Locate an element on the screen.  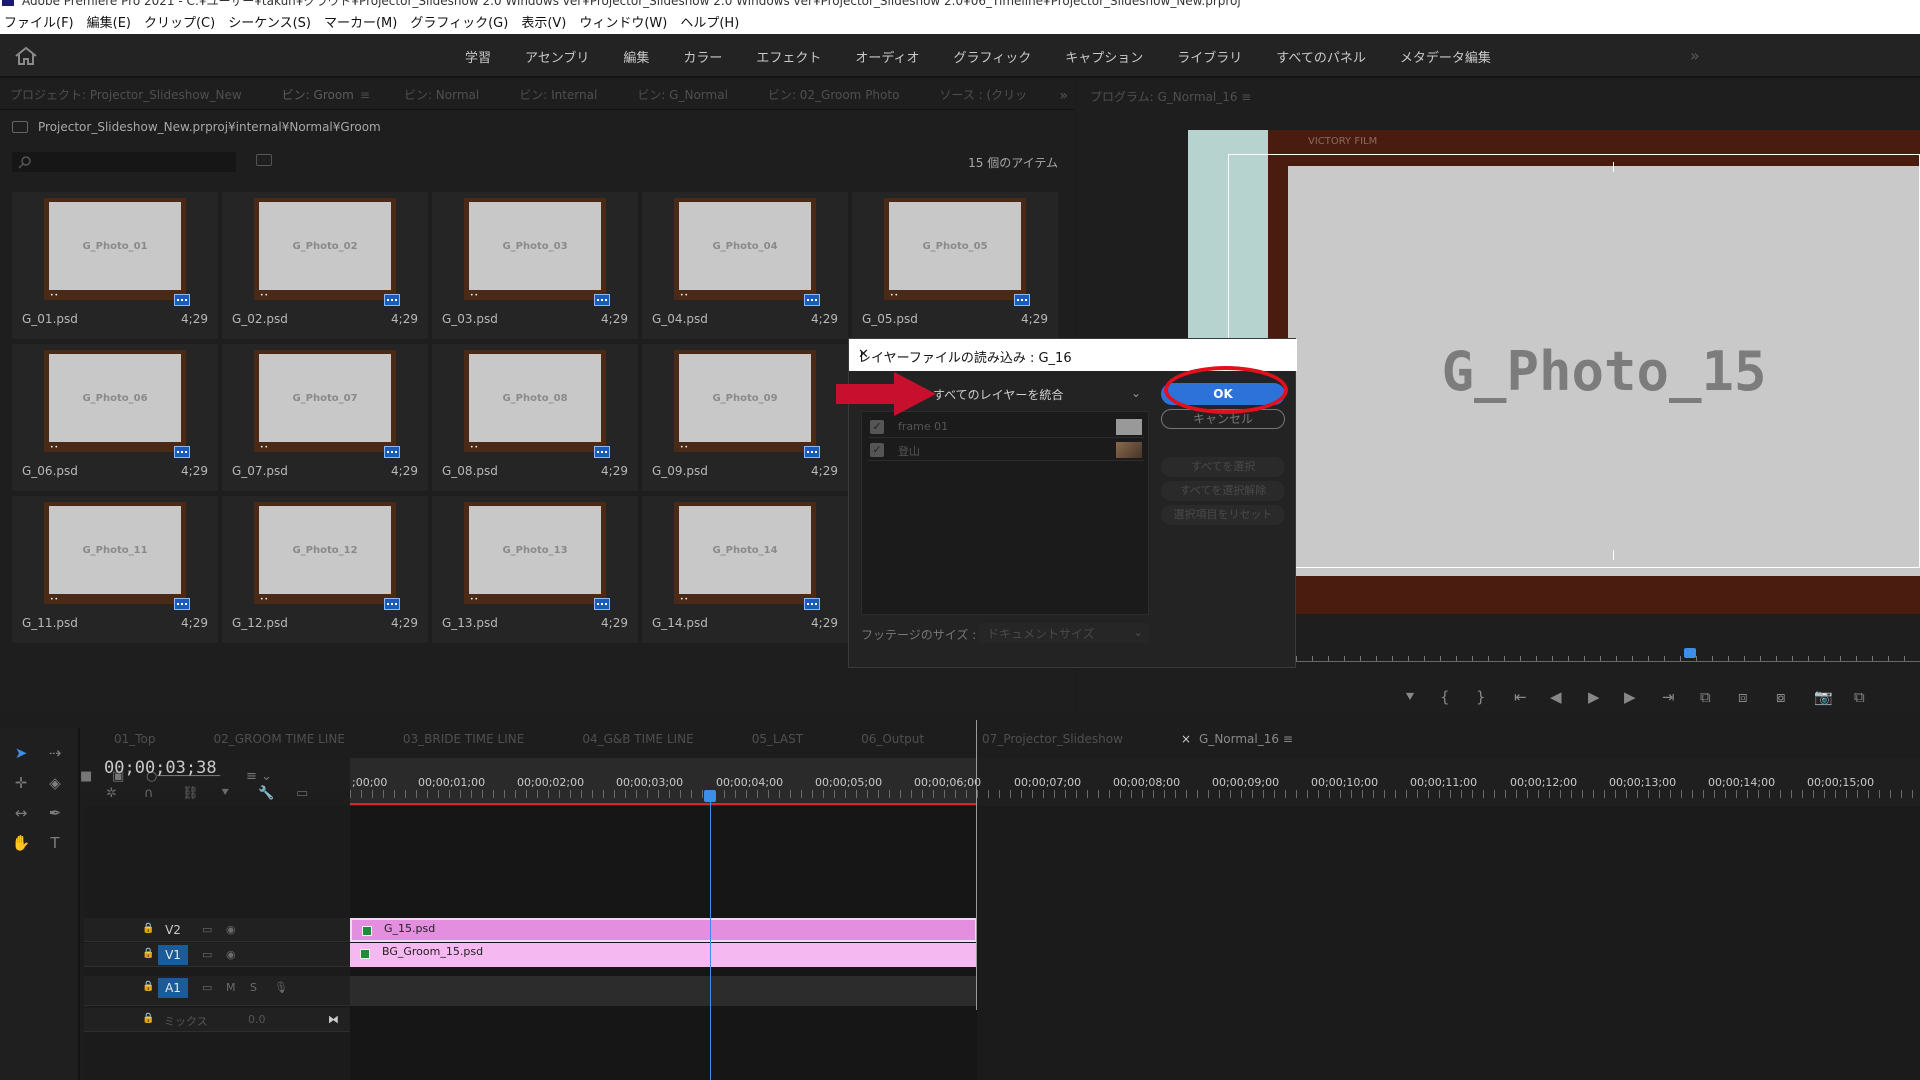
project-item: G_Photo_11 •• G_11.psd 4;29 is located at coordinates (115, 569).